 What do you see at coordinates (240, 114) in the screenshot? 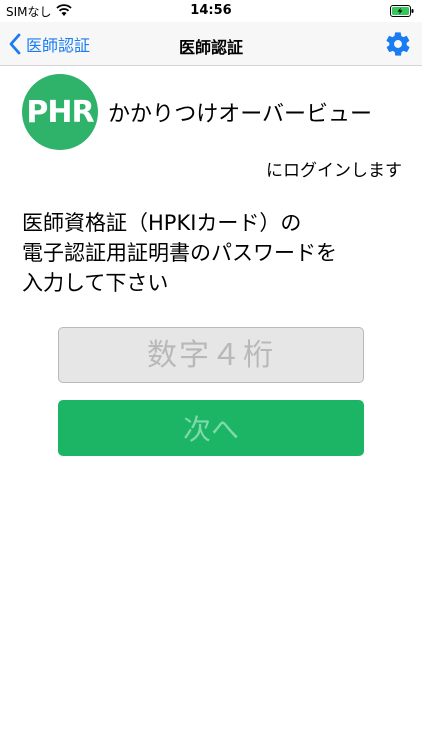
I see `app-name: かかりつけオーバービュー` at bounding box center [240, 114].